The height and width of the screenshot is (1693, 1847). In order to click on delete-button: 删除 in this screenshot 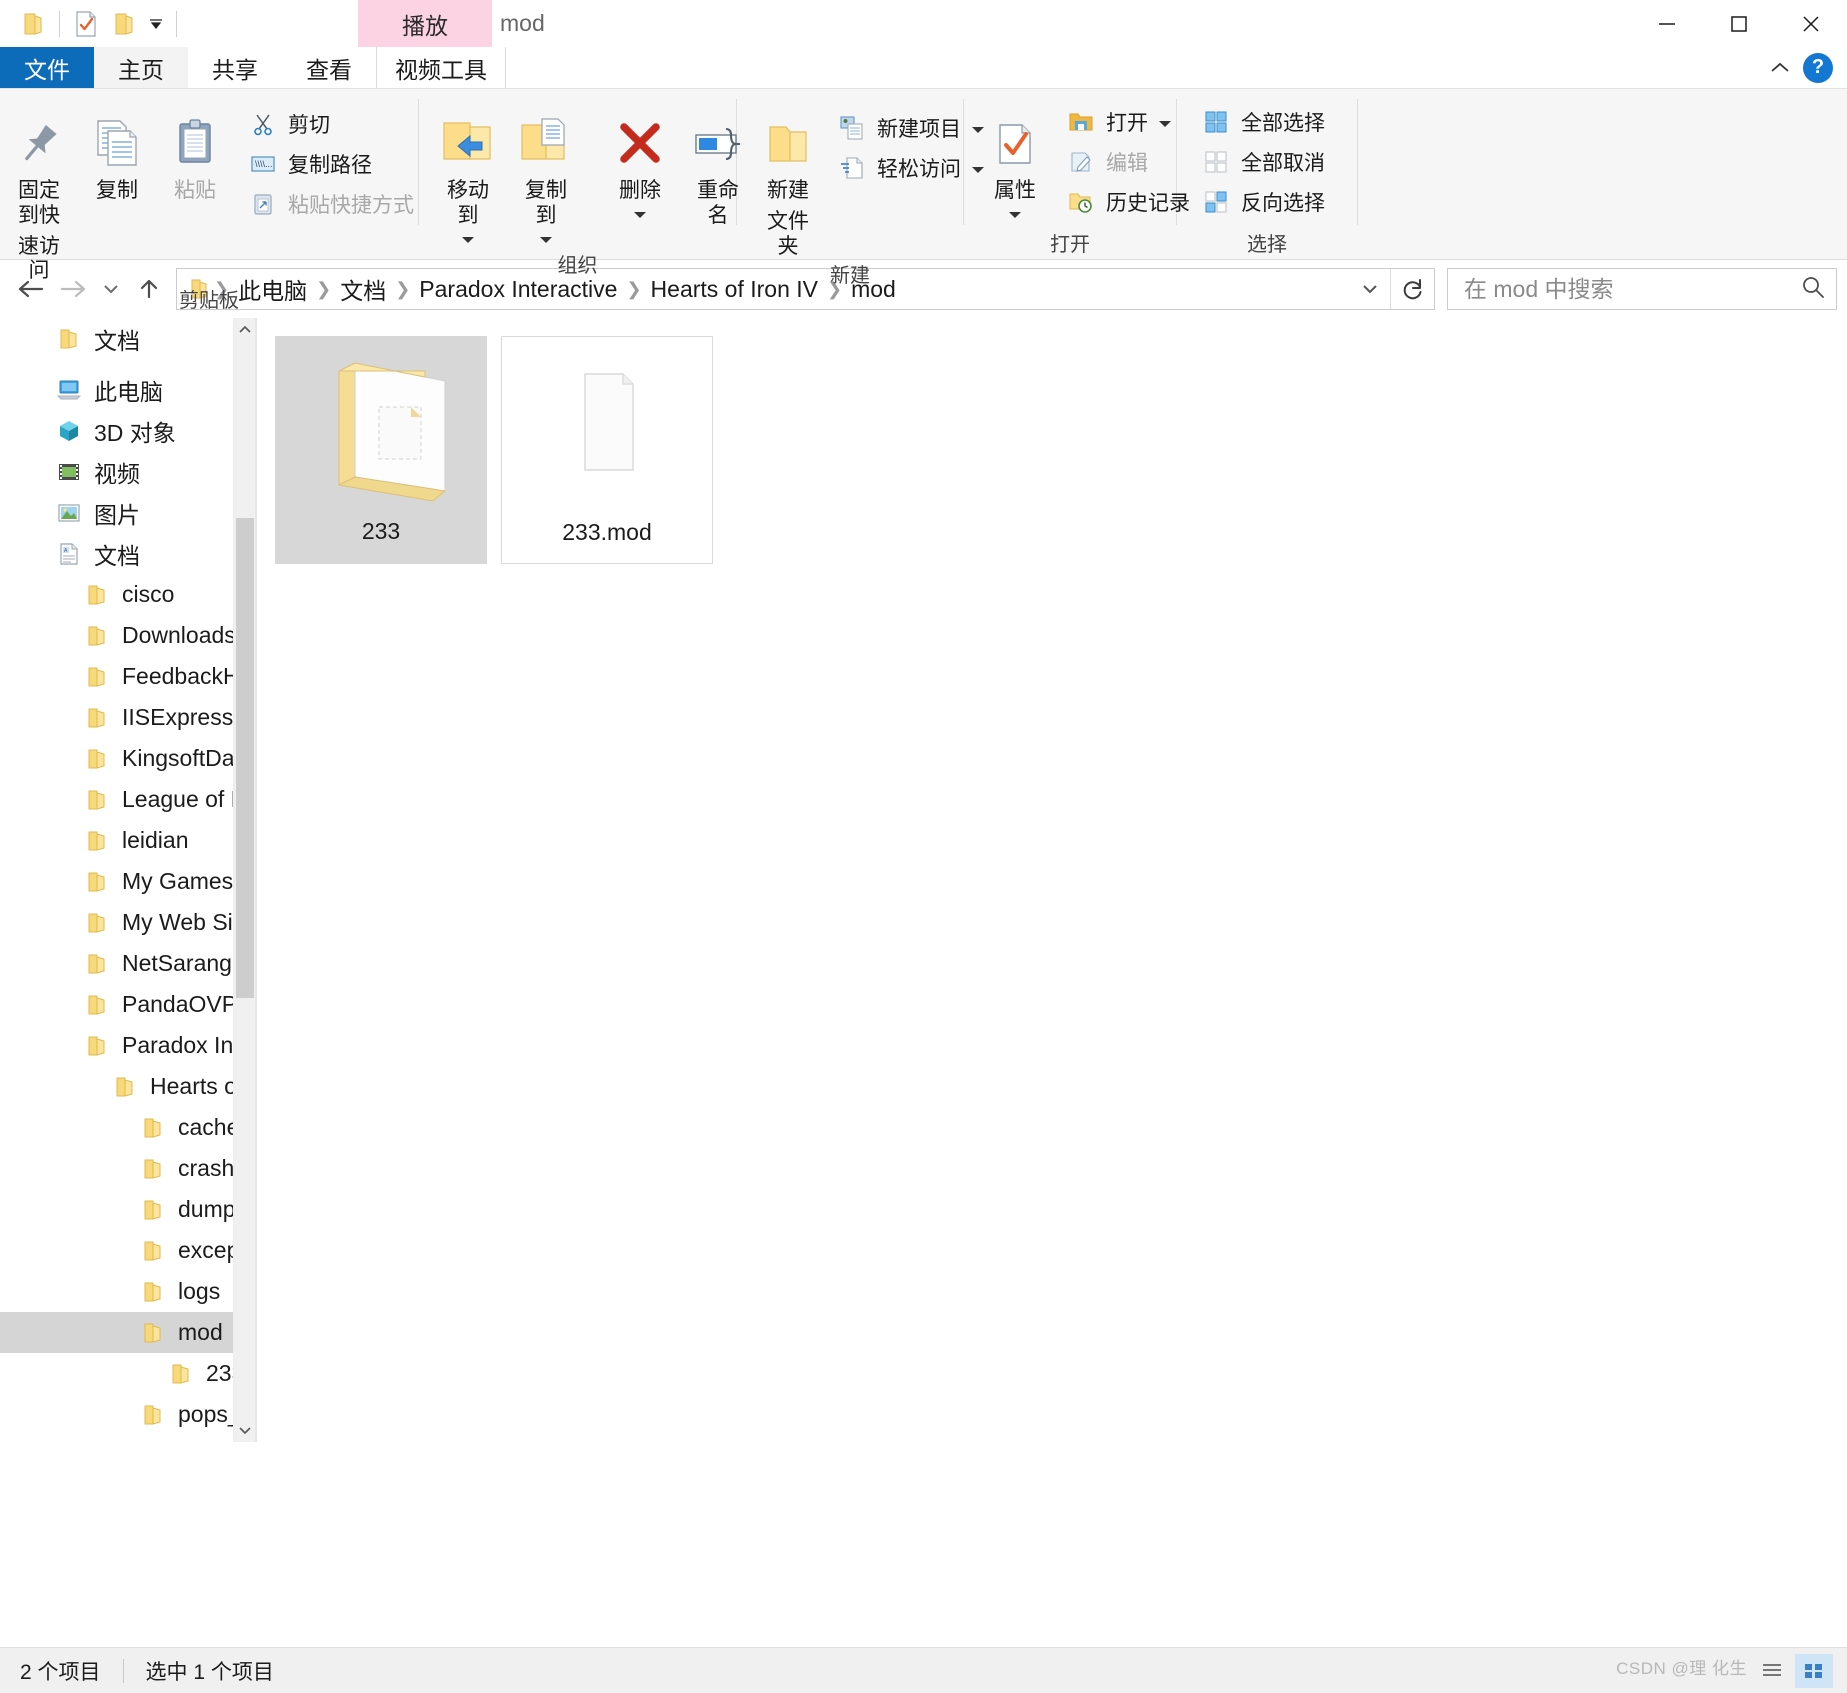, I will do `click(640, 162)`.